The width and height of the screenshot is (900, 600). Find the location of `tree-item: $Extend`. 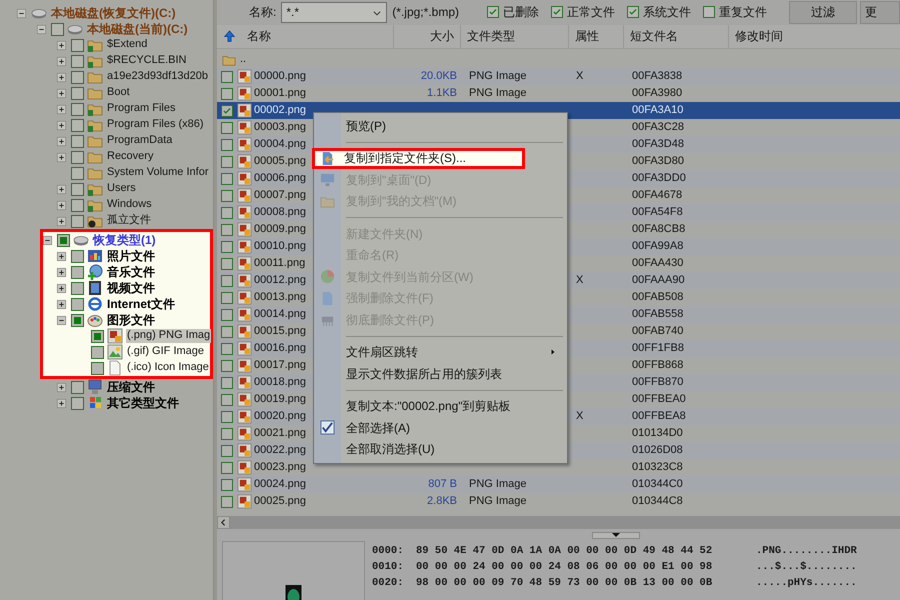

tree-item: $Extend is located at coordinates (127, 45).